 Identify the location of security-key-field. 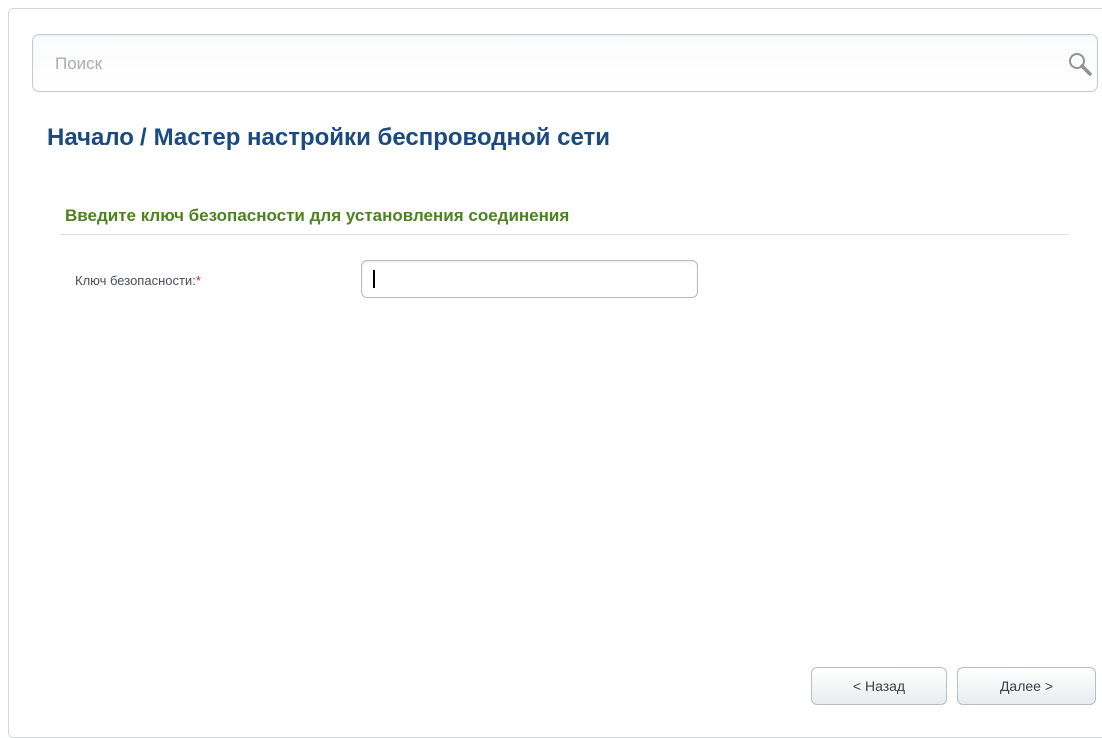
(529, 279).